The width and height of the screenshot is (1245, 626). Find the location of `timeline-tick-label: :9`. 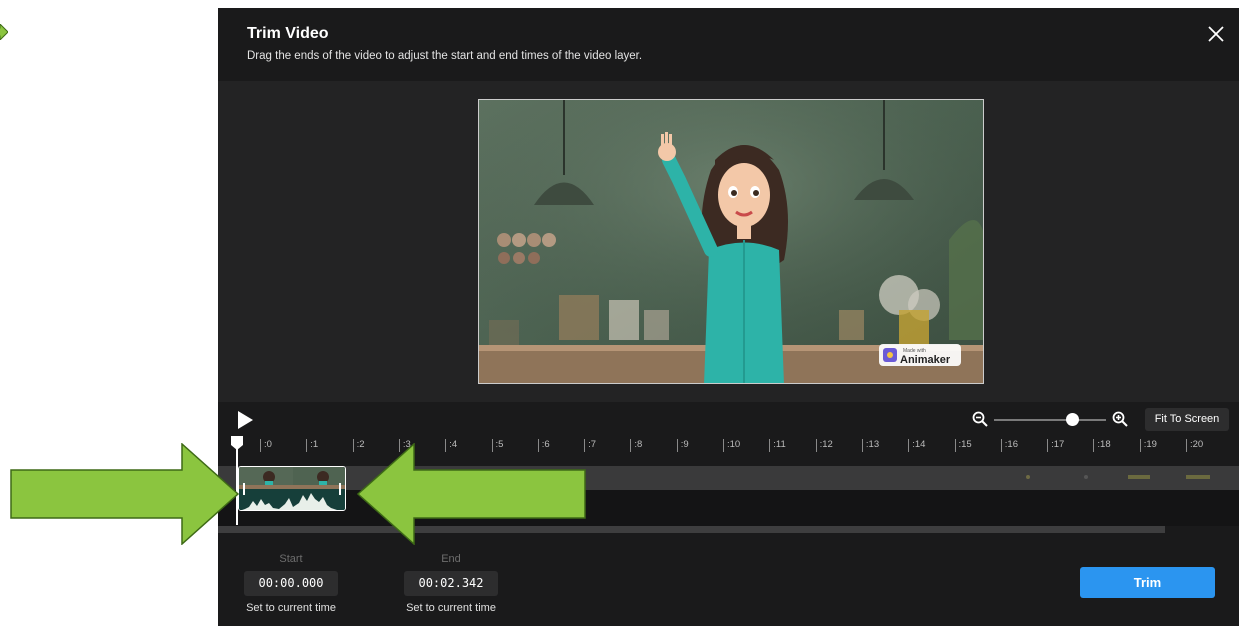

timeline-tick-label: :9 is located at coordinates (684, 444).